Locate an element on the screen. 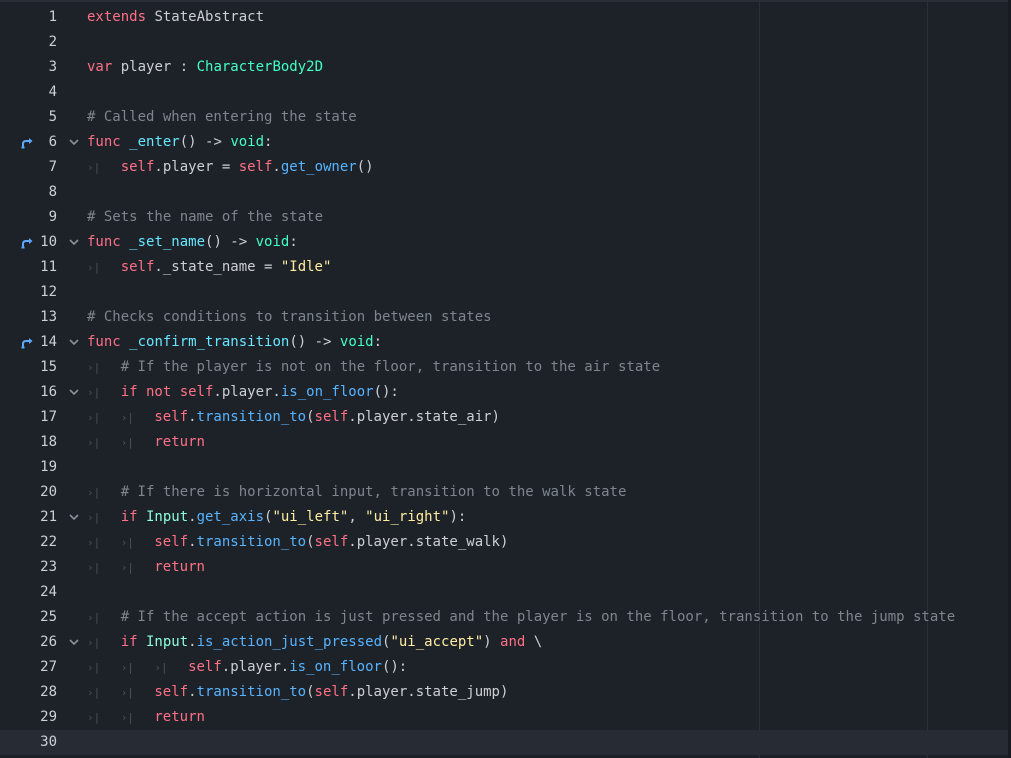 This screenshot has width=1011, height=758. code-token: "ui_left" is located at coordinates (310, 517).